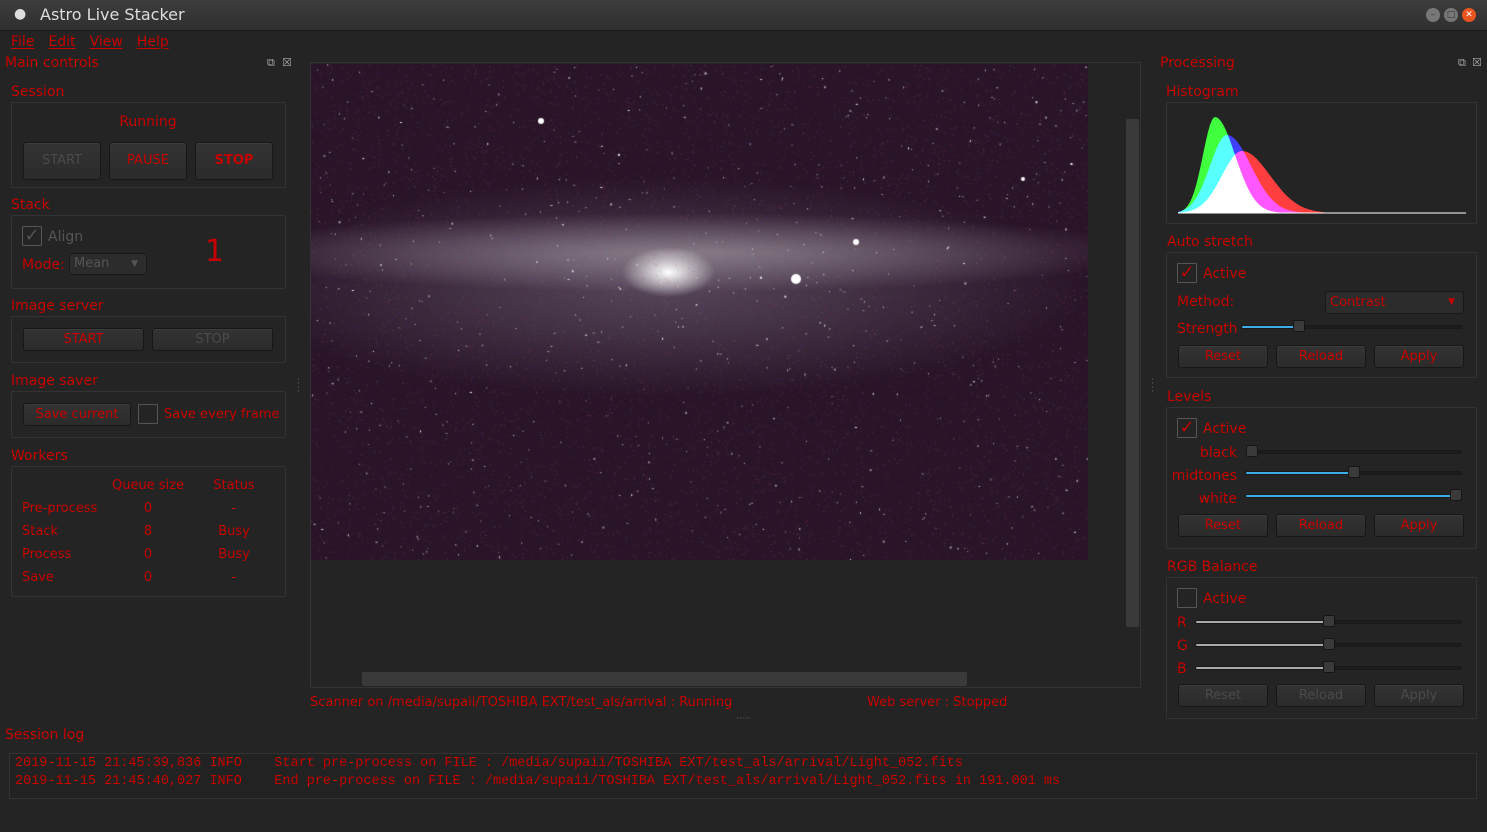 This screenshot has width=1487, height=832. Describe the element at coordinates (54, 381) in the screenshot. I see `image-saver-label: Image saver` at that location.